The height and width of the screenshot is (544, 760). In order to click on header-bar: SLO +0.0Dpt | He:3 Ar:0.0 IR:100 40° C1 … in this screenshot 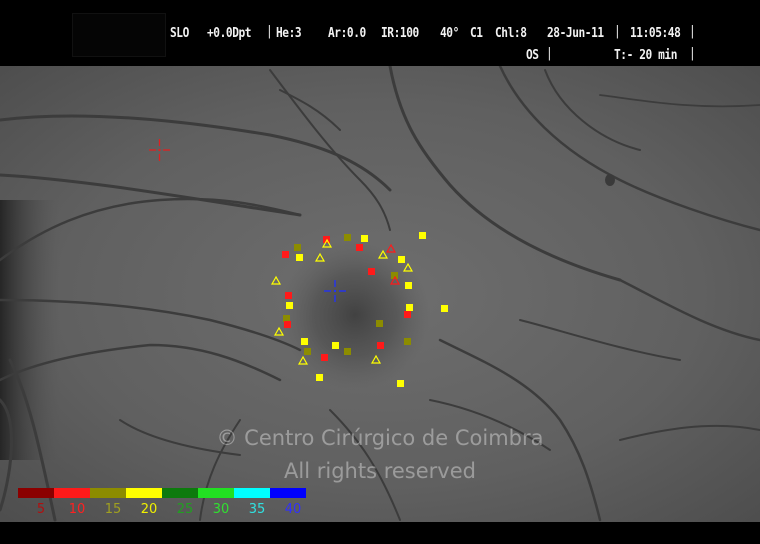, I will do `click(380, 33)`.